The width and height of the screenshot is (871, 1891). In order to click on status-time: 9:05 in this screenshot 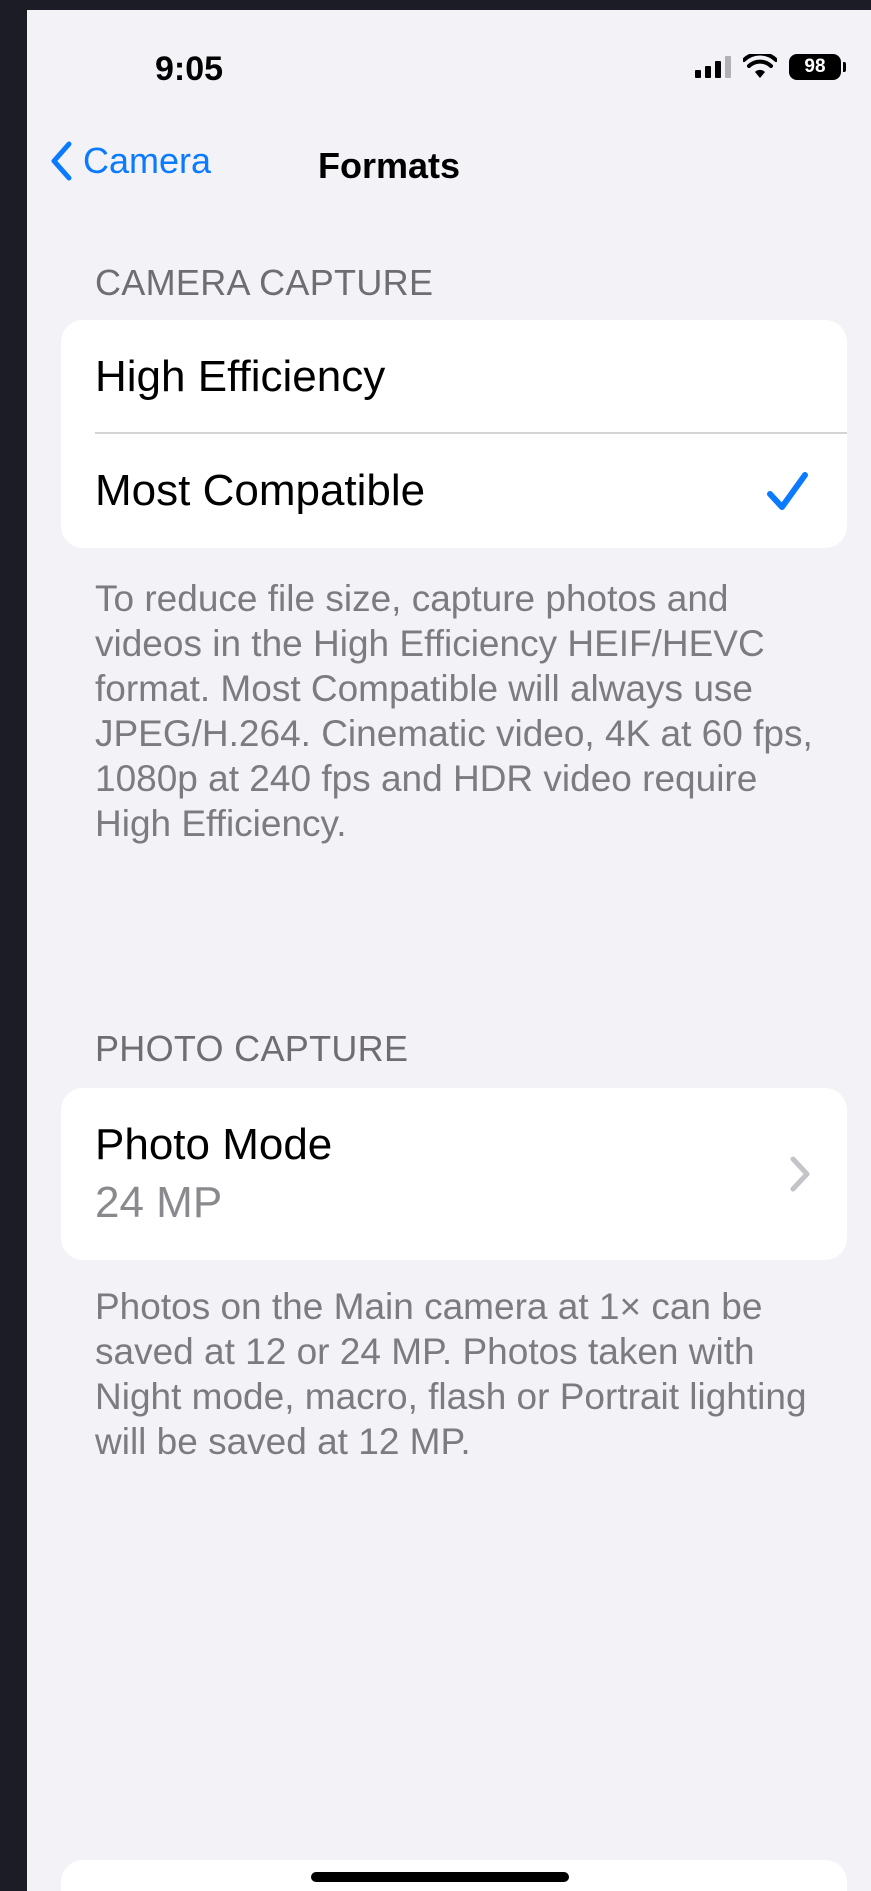, I will do `click(189, 69)`.